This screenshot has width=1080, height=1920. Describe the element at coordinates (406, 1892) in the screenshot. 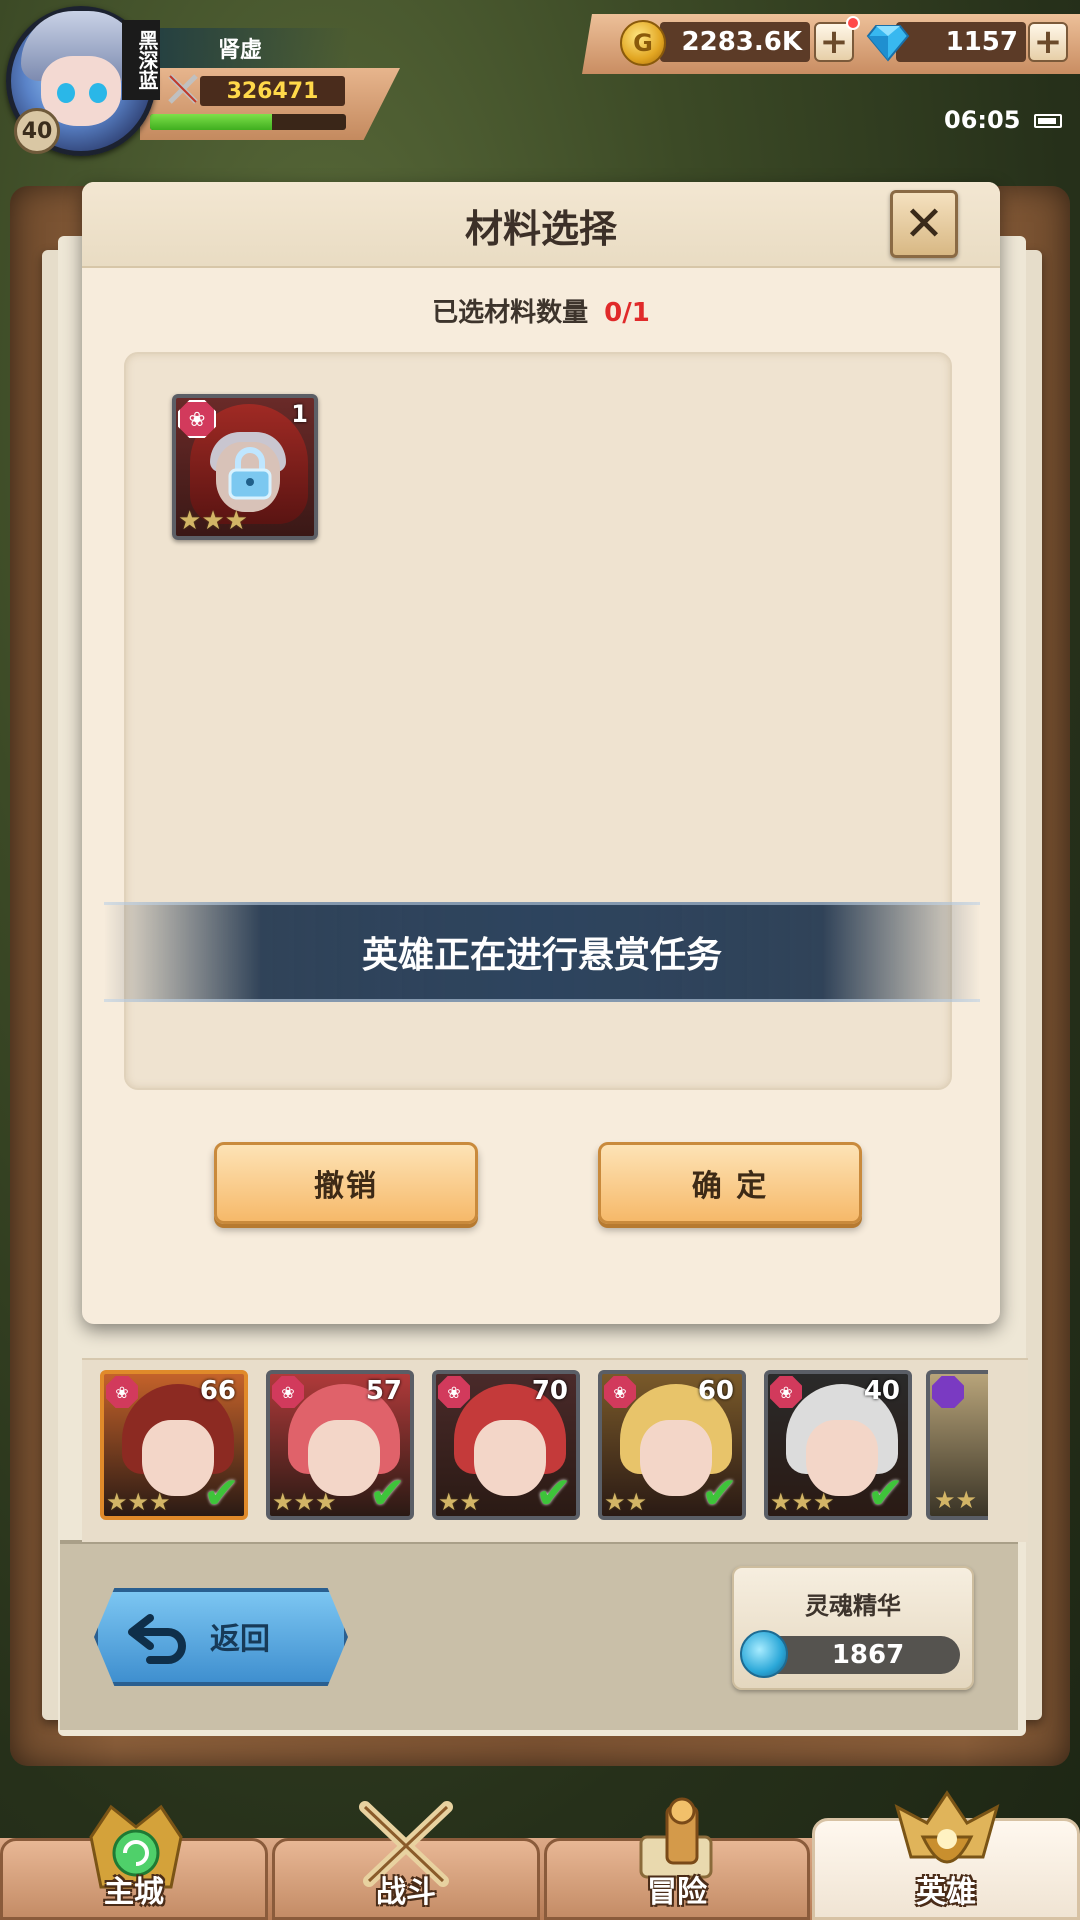

I see `nav-label: 战斗` at that location.